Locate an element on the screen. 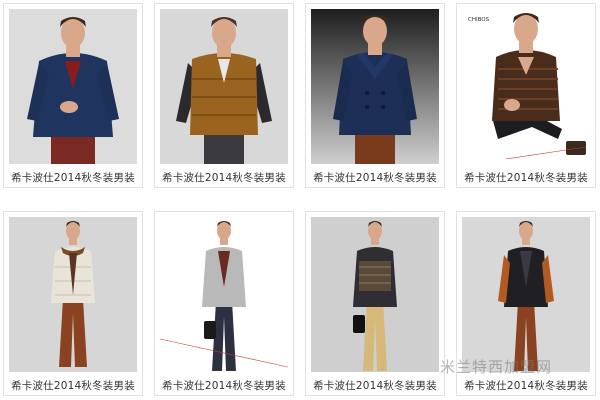 The height and width of the screenshot is (400, 600). product-card: CHIBOS 希卡波仕2014秋冬装男装 is located at coordinates (526, 95).